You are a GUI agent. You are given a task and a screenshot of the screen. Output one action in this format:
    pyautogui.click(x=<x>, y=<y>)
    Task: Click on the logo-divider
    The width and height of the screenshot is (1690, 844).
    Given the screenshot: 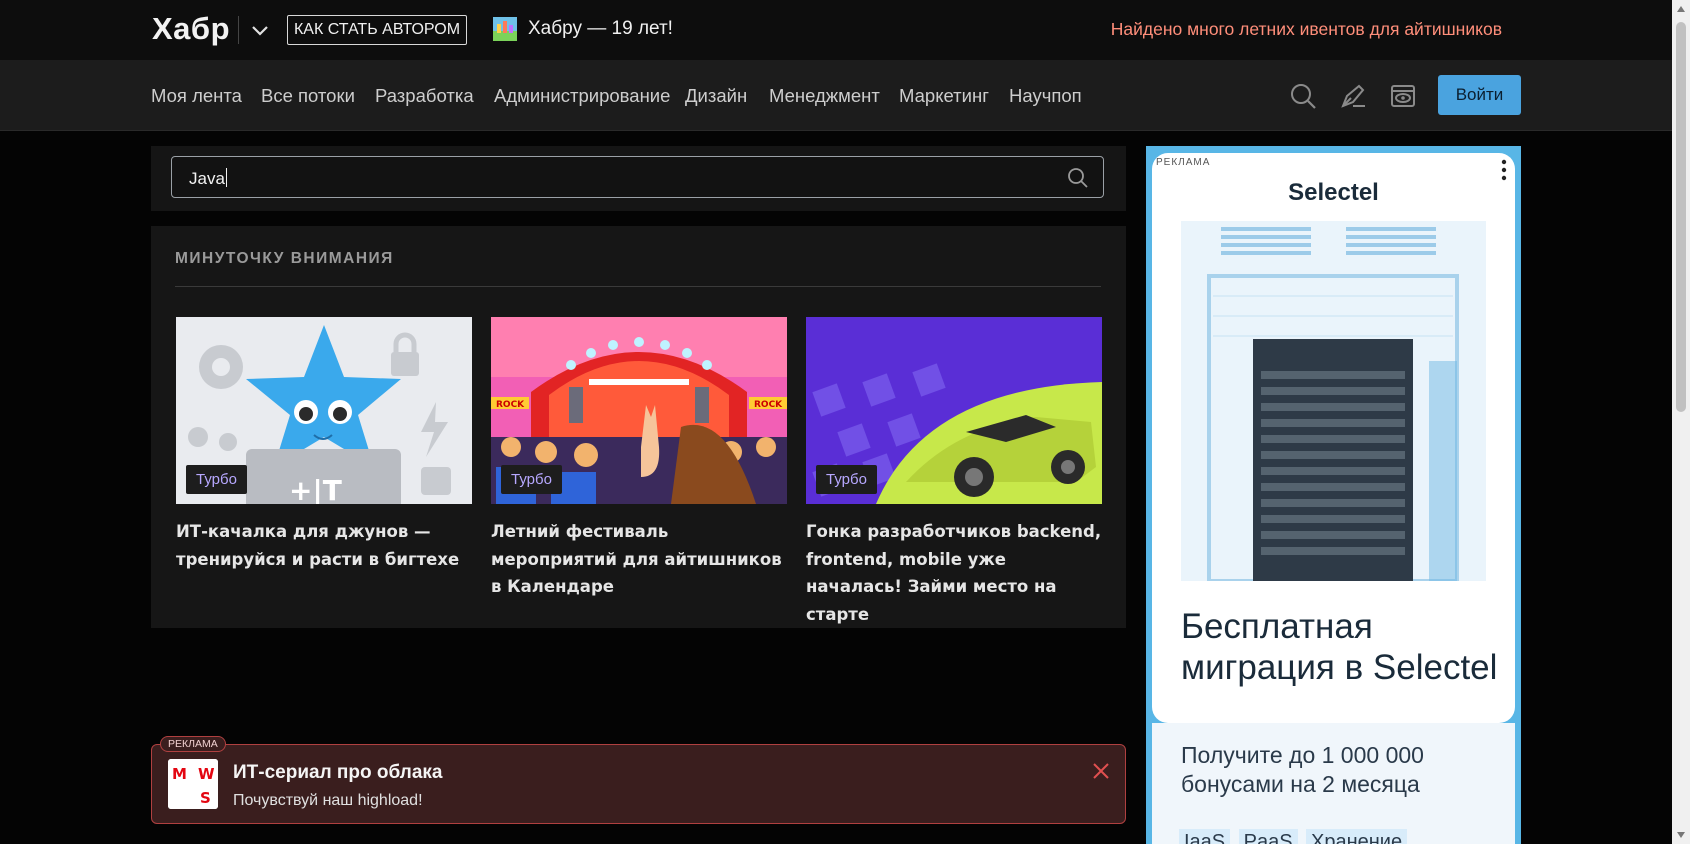 What is the action you would take?
    pyautogui.click(x=238, y=30)
    